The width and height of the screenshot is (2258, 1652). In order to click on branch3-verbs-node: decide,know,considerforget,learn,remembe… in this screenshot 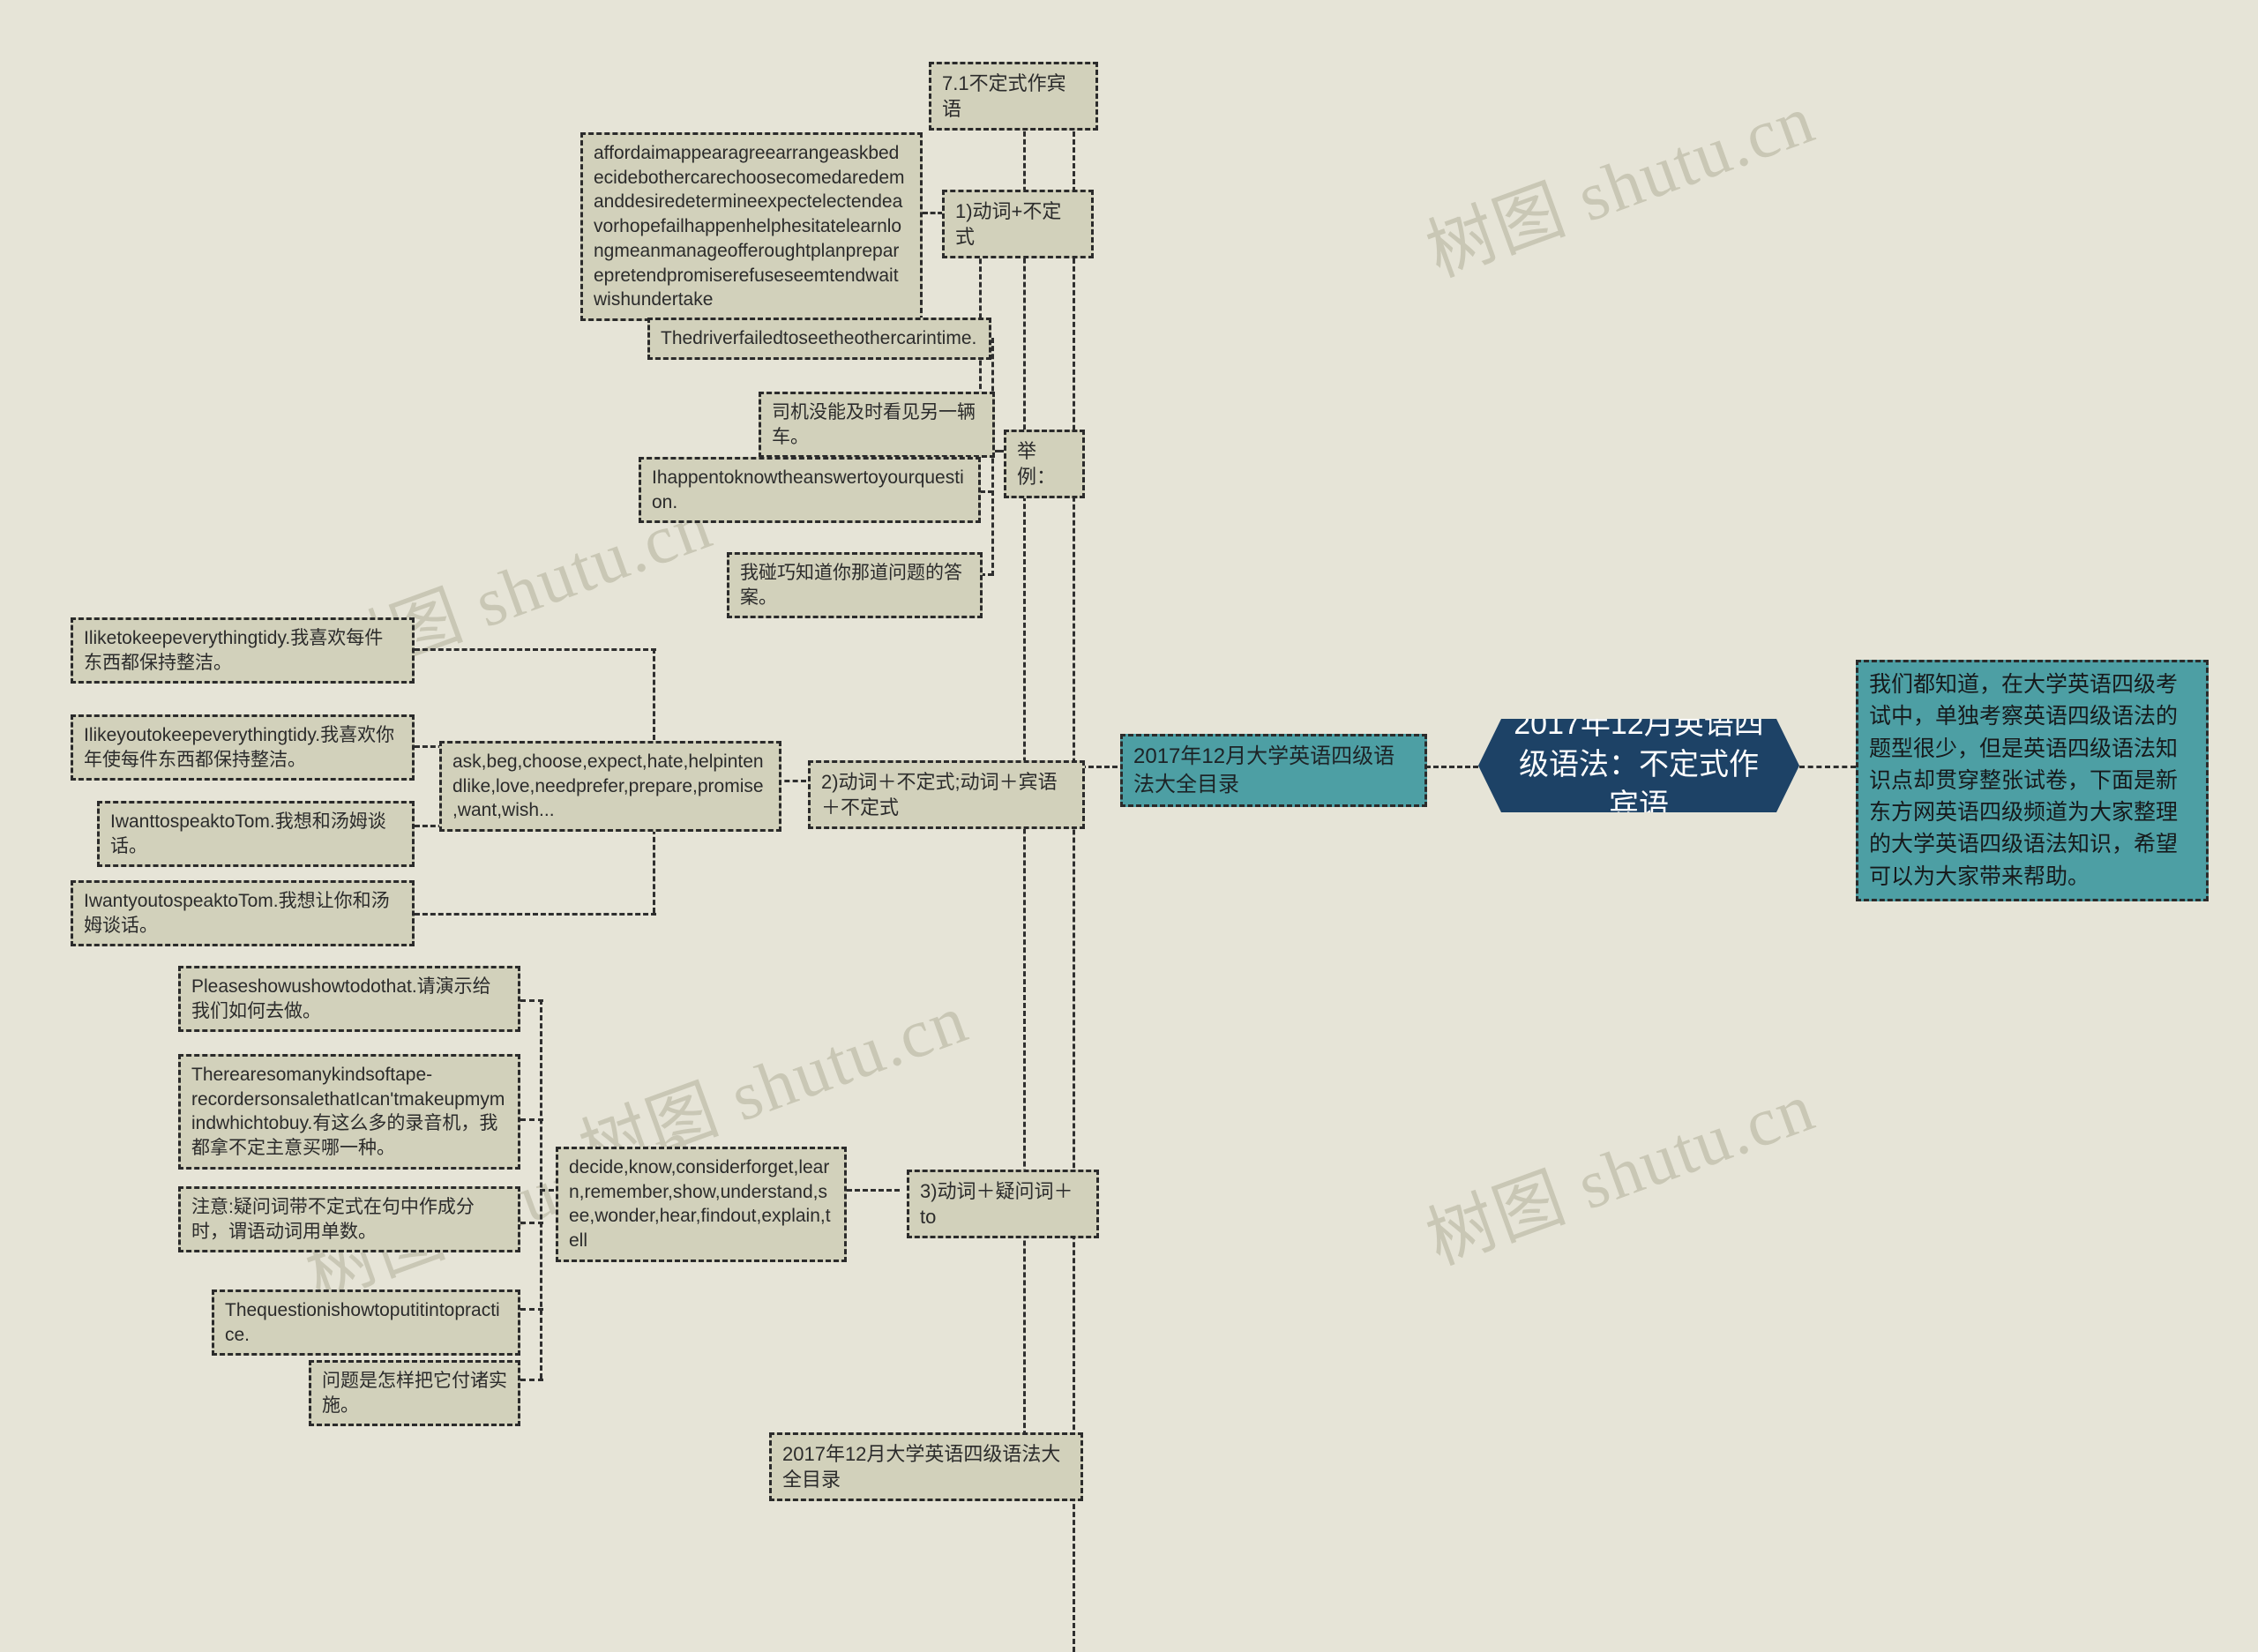, I will do `click(702, 1204)`.